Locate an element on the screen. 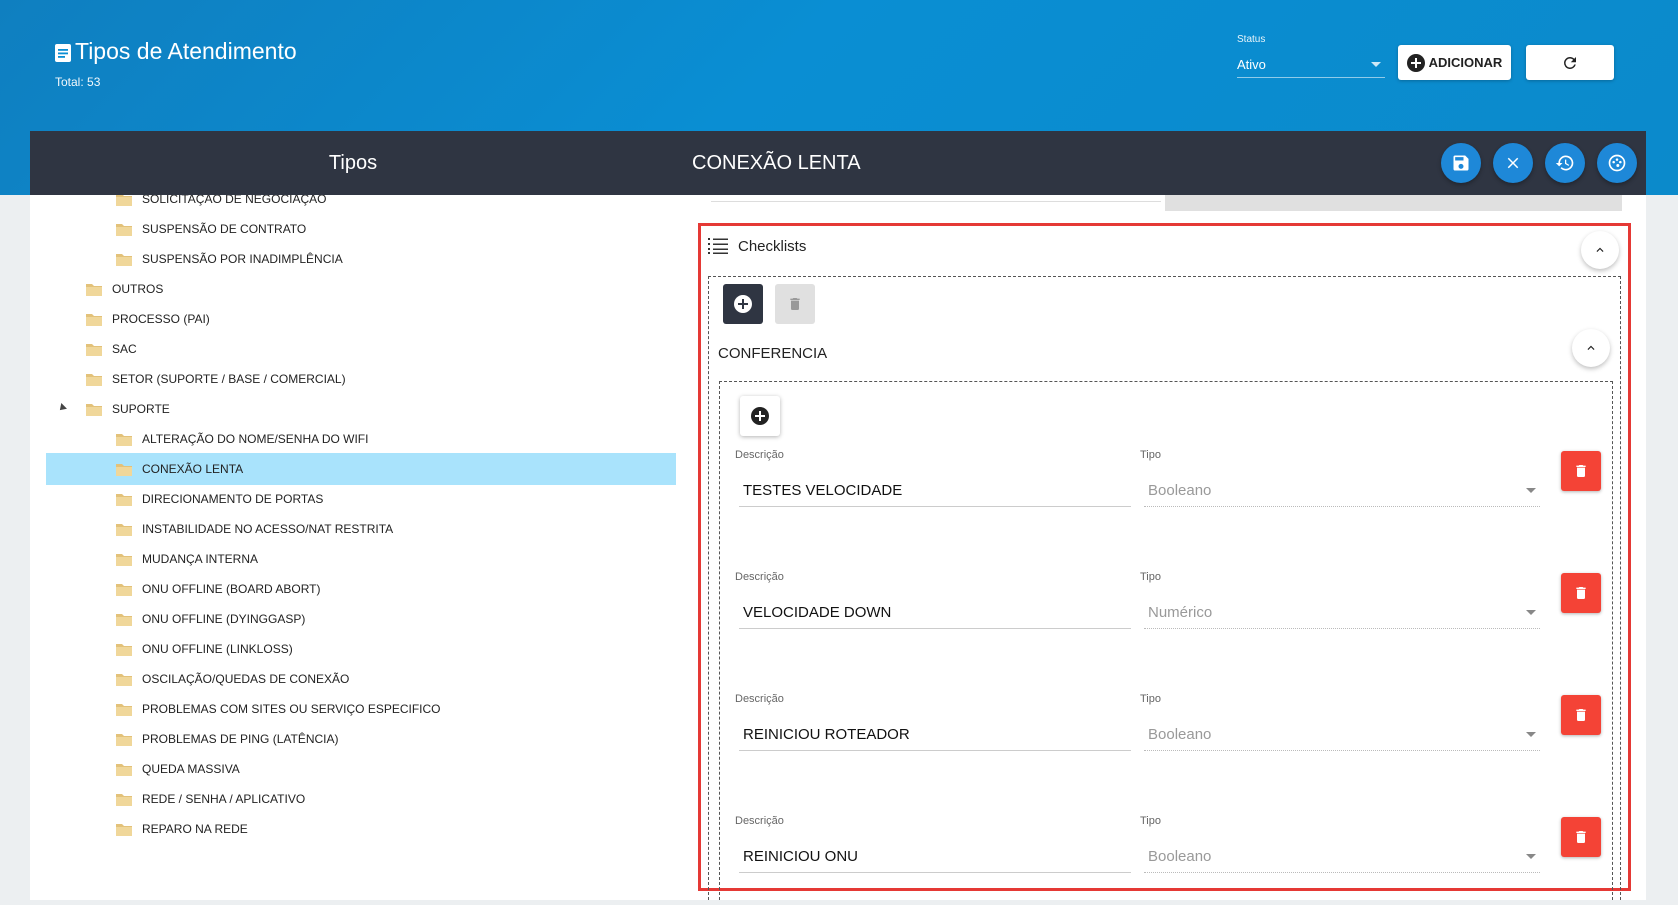 The image size is (1678, 905). tree-item-selected: CONEXÃO LENTA is located at coordinates (361, 469).